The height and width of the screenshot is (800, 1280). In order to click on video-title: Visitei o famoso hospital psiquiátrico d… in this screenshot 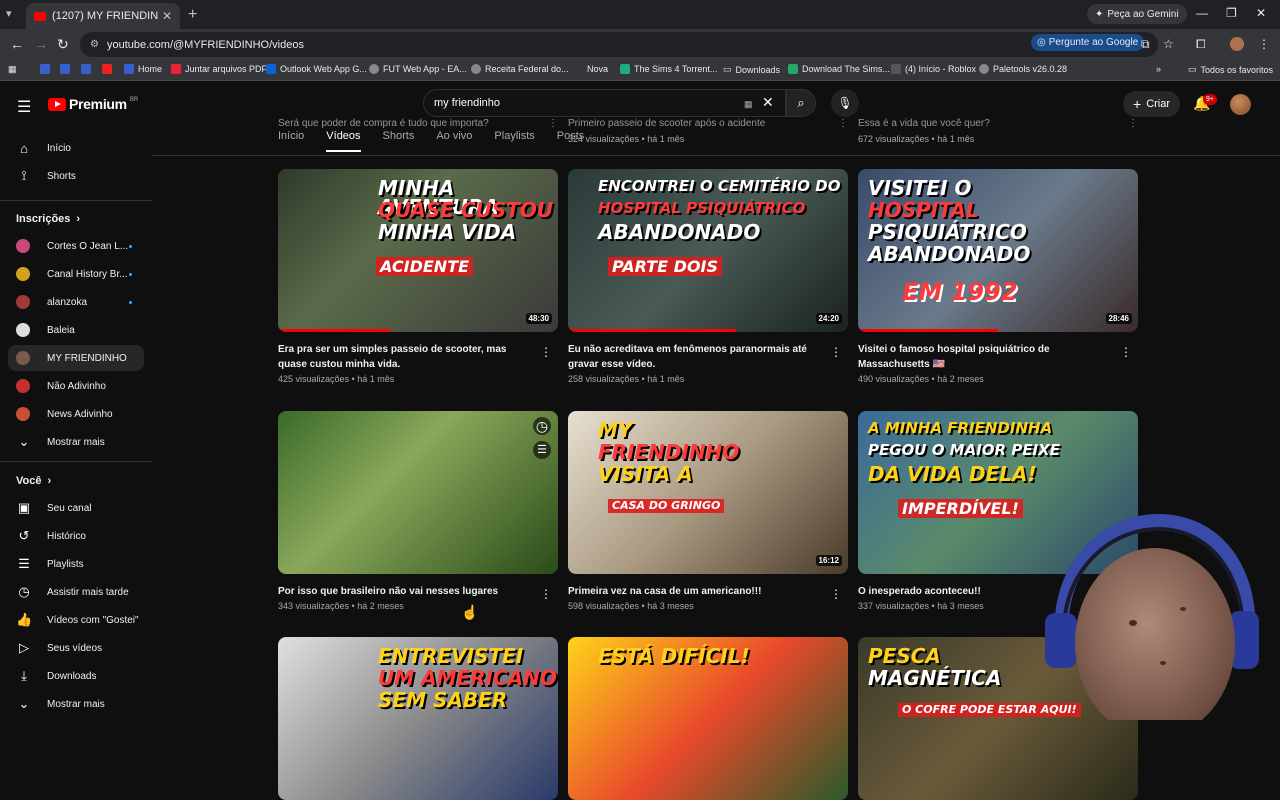, I will do `click(998, 357)`.